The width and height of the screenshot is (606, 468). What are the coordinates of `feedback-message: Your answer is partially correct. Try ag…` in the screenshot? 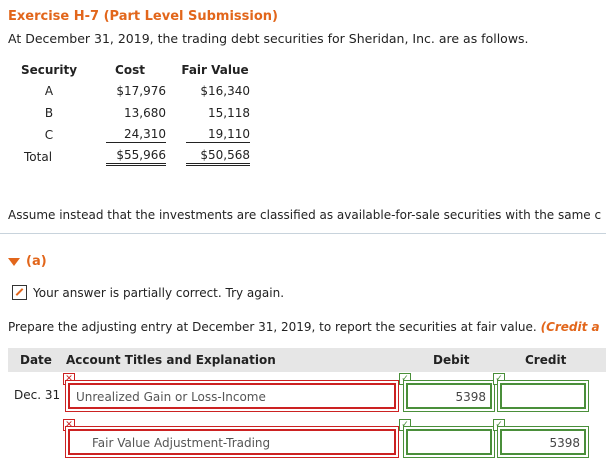 It's located at (148, 292).